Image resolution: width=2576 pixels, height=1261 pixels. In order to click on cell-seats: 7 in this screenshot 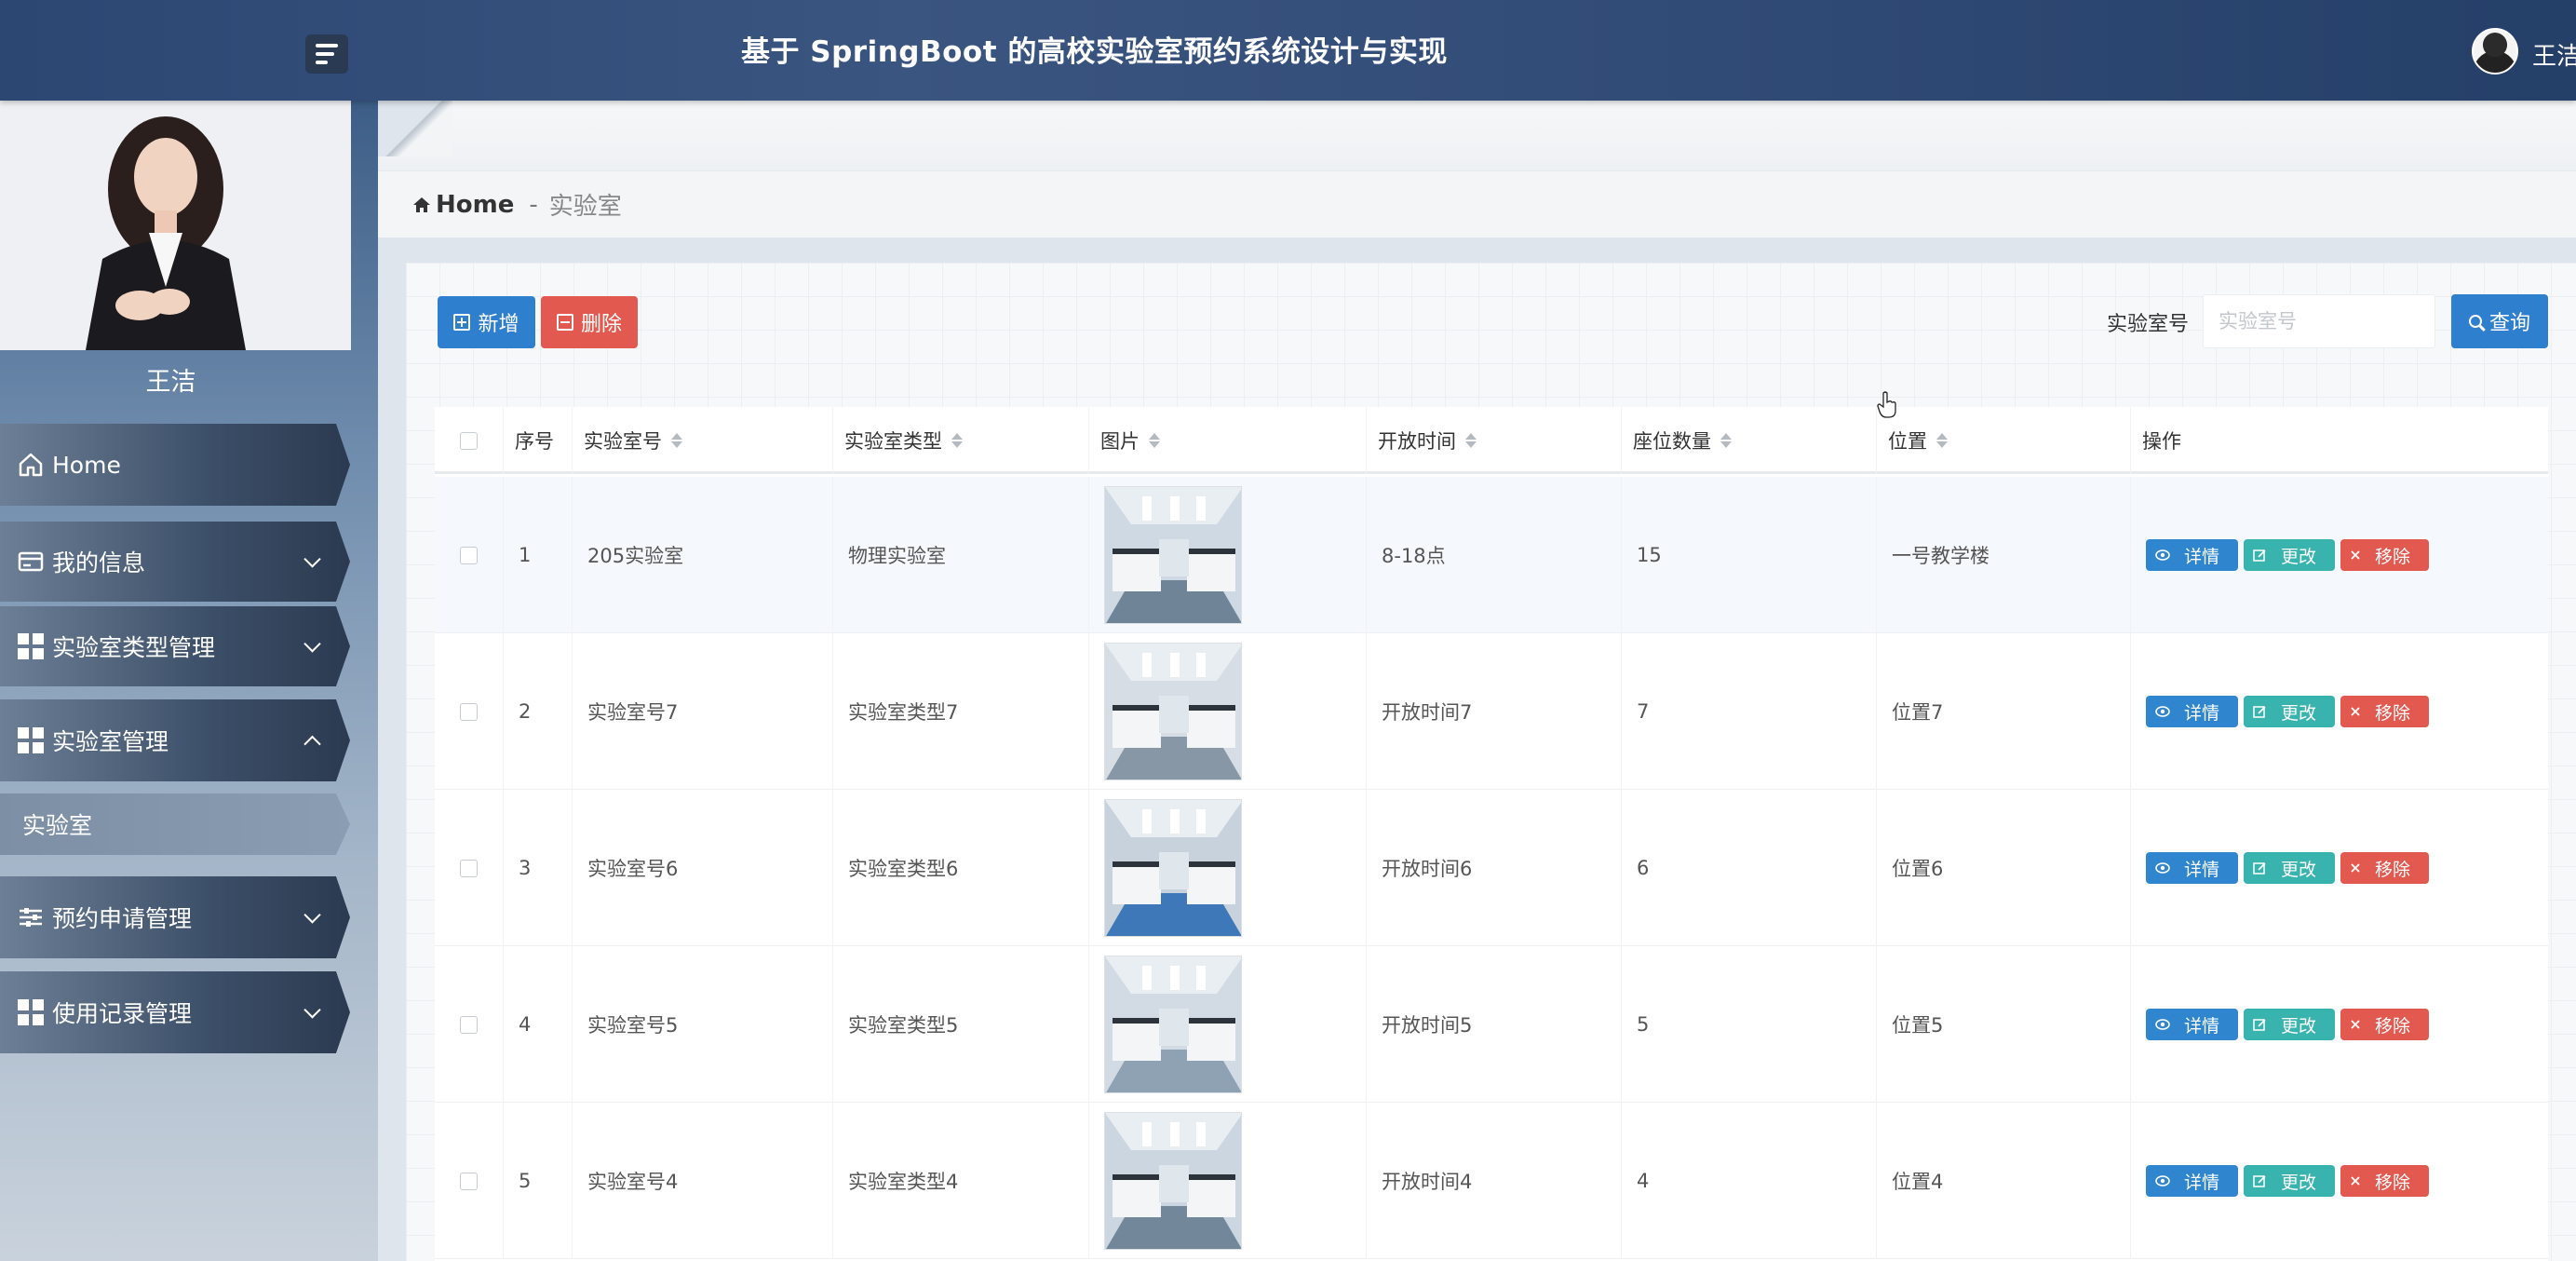, I will do `click(1749, 711)`.